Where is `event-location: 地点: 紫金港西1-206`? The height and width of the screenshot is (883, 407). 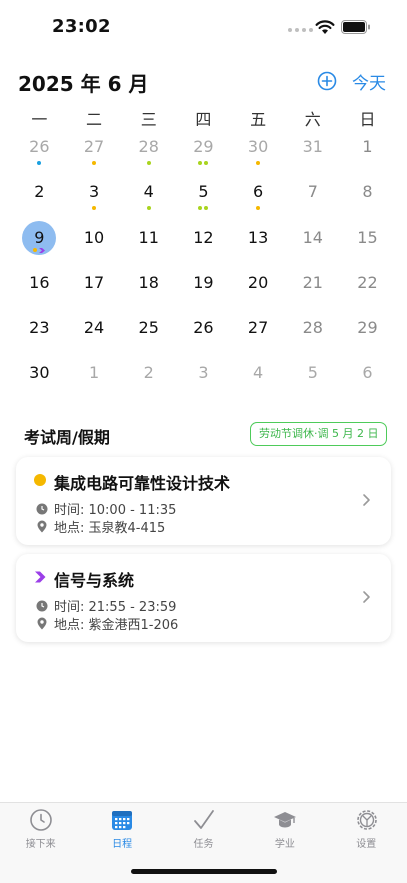 event-location: 地点: 紫金港西1-206 is located at coordinates (116, 625).